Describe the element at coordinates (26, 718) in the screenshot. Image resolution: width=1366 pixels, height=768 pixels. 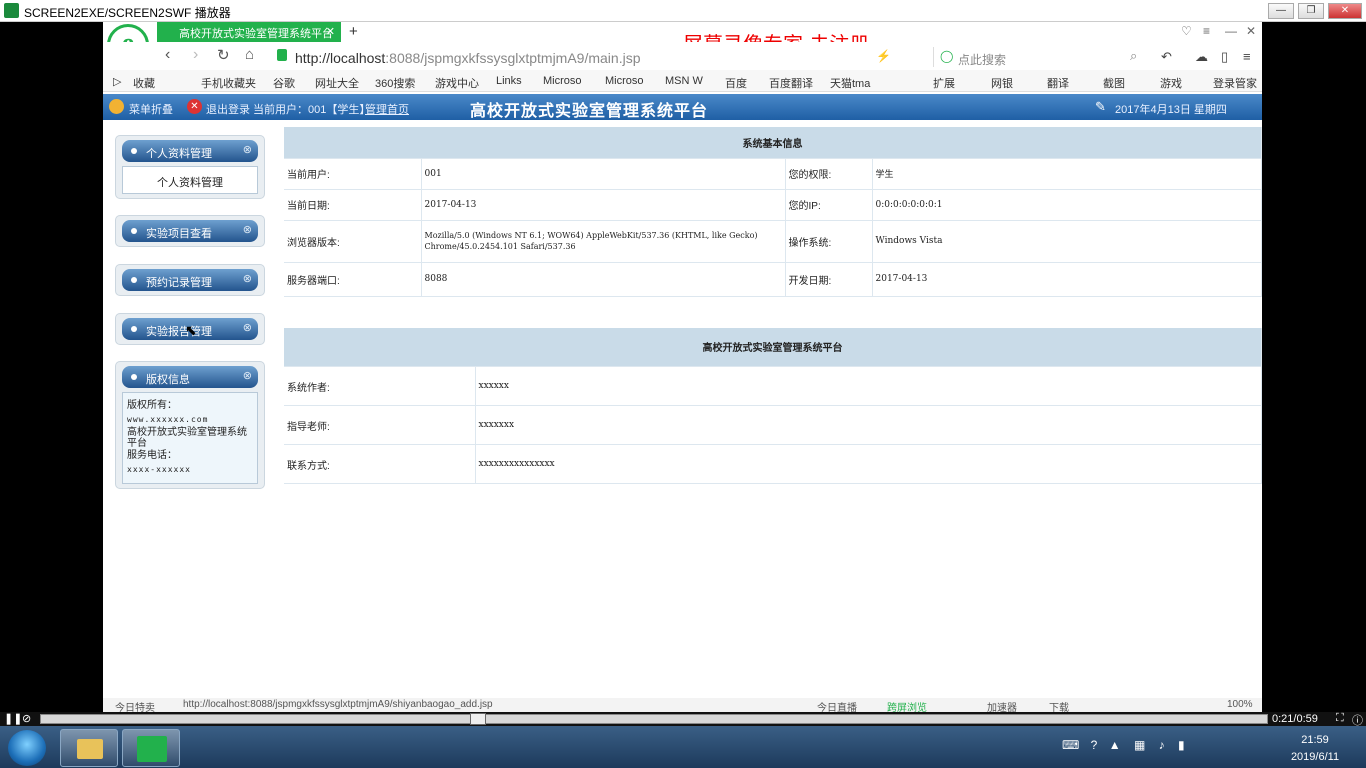
I see `stop-icon: ⊘` at that location.